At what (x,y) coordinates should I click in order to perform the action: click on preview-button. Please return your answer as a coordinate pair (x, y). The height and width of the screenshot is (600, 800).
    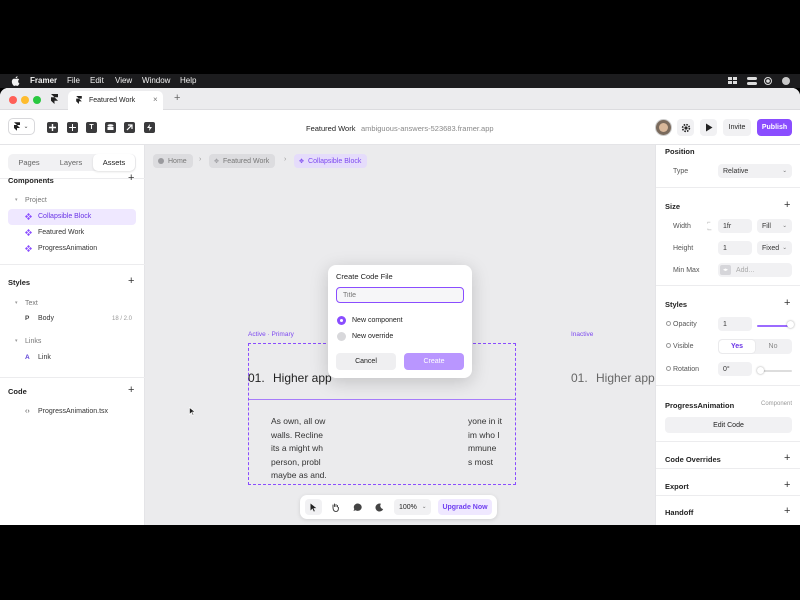
    Looking at the image, I should click on (708, 127).